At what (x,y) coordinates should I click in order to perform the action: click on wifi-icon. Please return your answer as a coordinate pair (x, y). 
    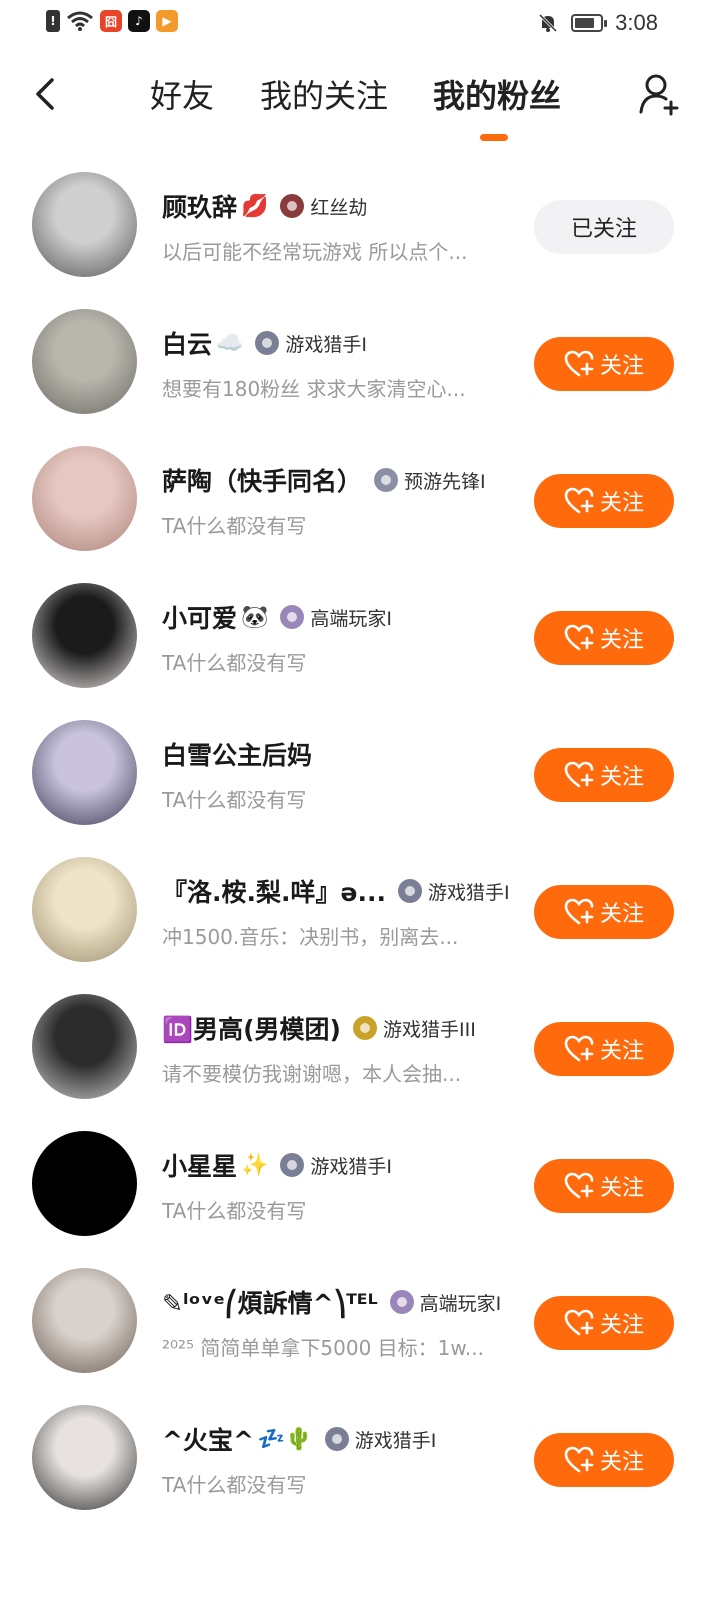
    Looking at the image, I should click on (80, 21).